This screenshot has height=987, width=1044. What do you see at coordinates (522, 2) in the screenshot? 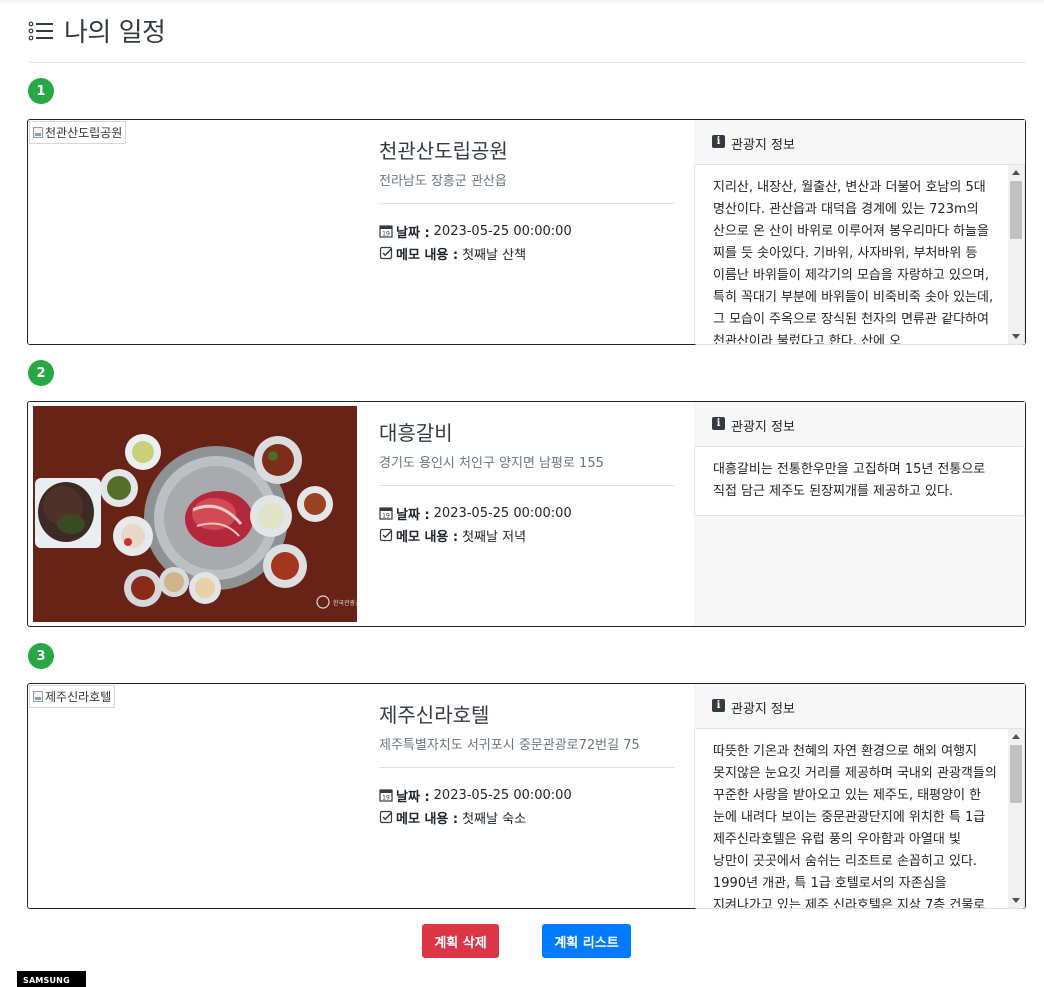
I see `top-shadow` at bounding box center [522, 2].